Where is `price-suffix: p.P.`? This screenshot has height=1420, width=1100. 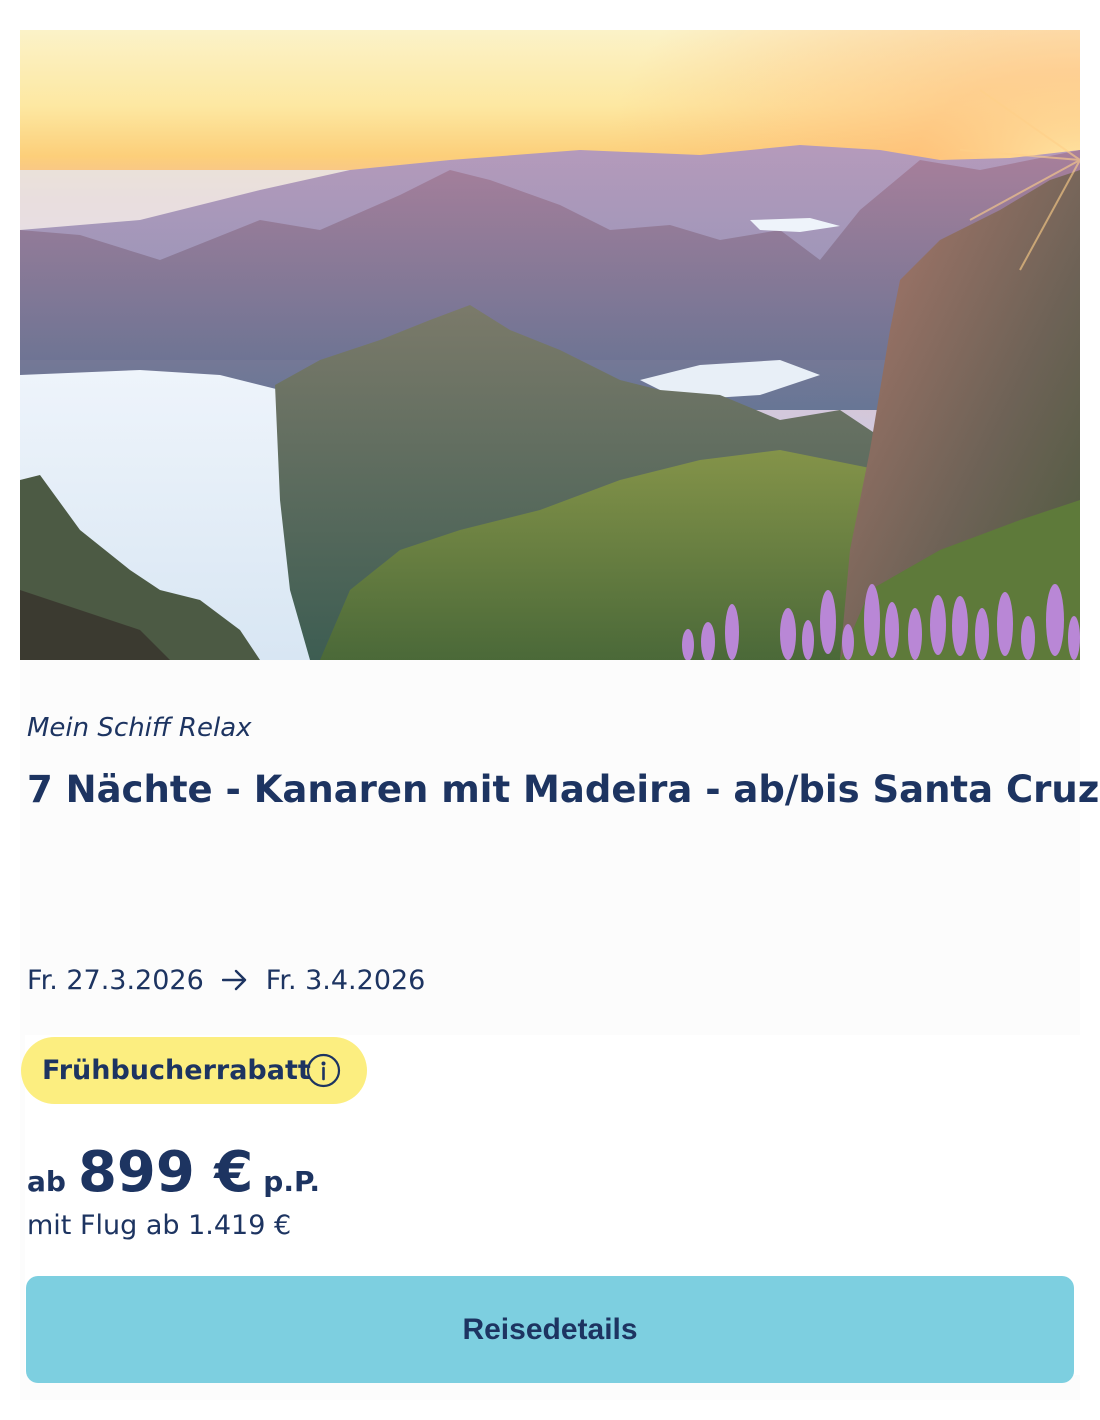 price-suffix: p.P. is located at coordinates (291, 1181).